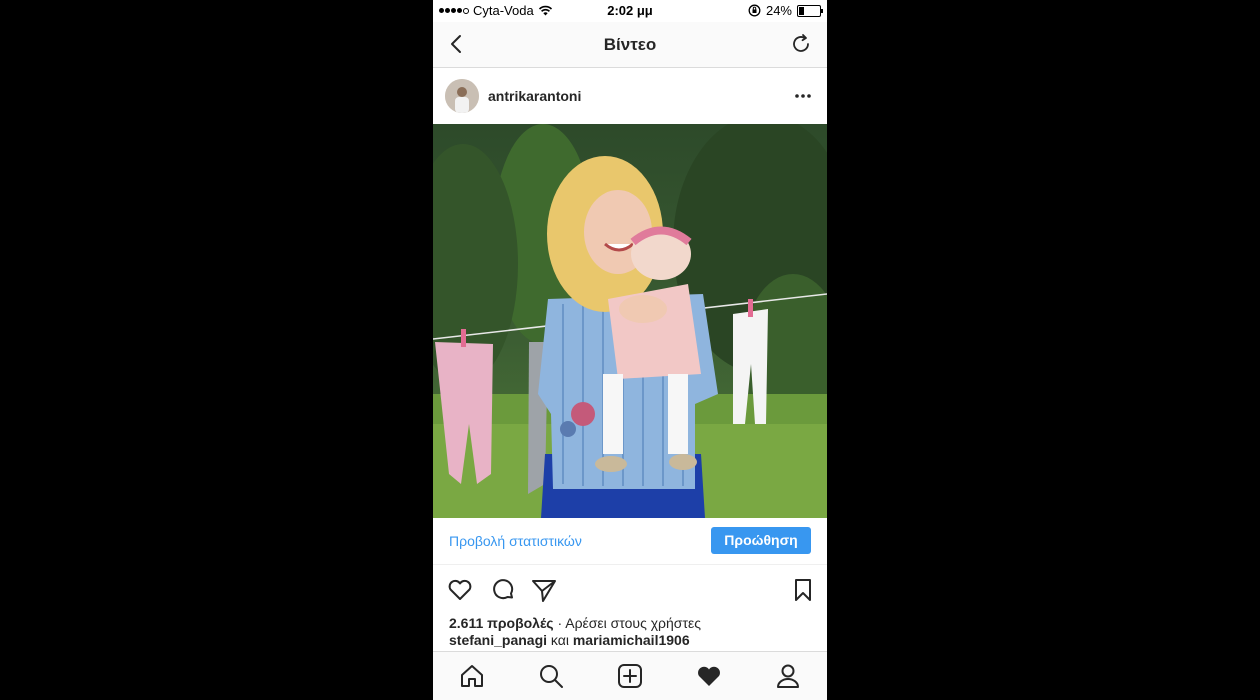  Describe the element at coordinates (515, 541) in the screenshot. I see `view-insights-link: Προβολή στατιστικών` at that location.